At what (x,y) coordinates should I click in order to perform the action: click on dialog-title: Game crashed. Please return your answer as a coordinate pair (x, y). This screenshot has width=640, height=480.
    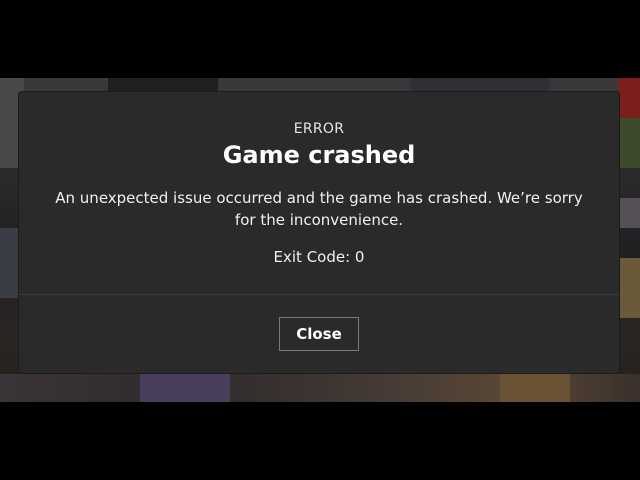
    Looking at the image, I should click on (319, 155).